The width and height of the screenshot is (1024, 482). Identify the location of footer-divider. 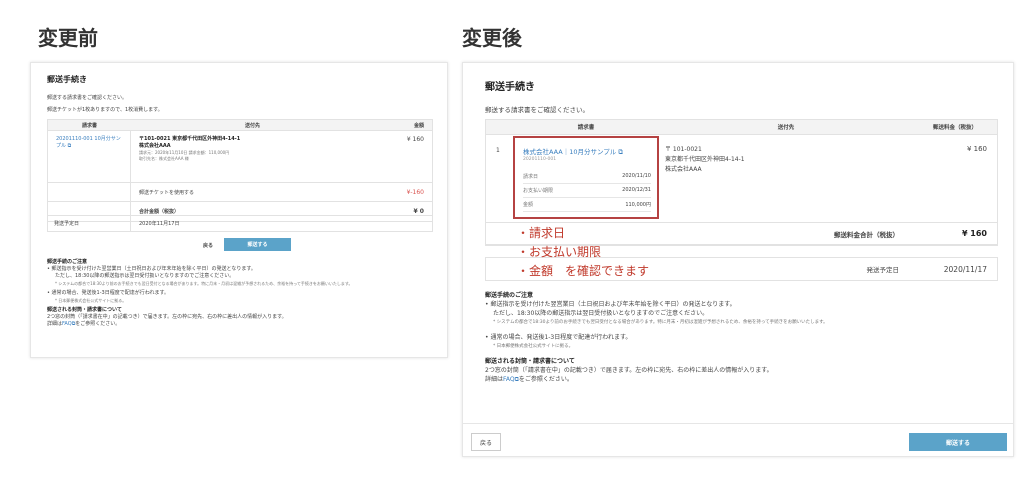
(738, 423).